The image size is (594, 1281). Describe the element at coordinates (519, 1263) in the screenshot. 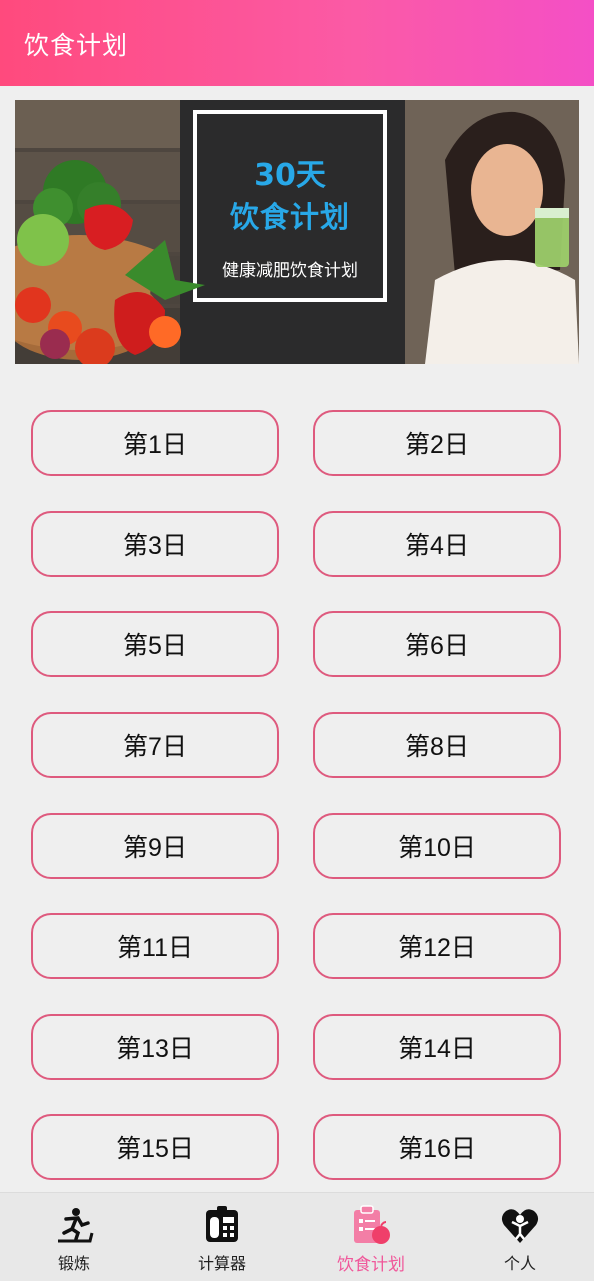

I see `nav-label-profile: 个人` at that location.